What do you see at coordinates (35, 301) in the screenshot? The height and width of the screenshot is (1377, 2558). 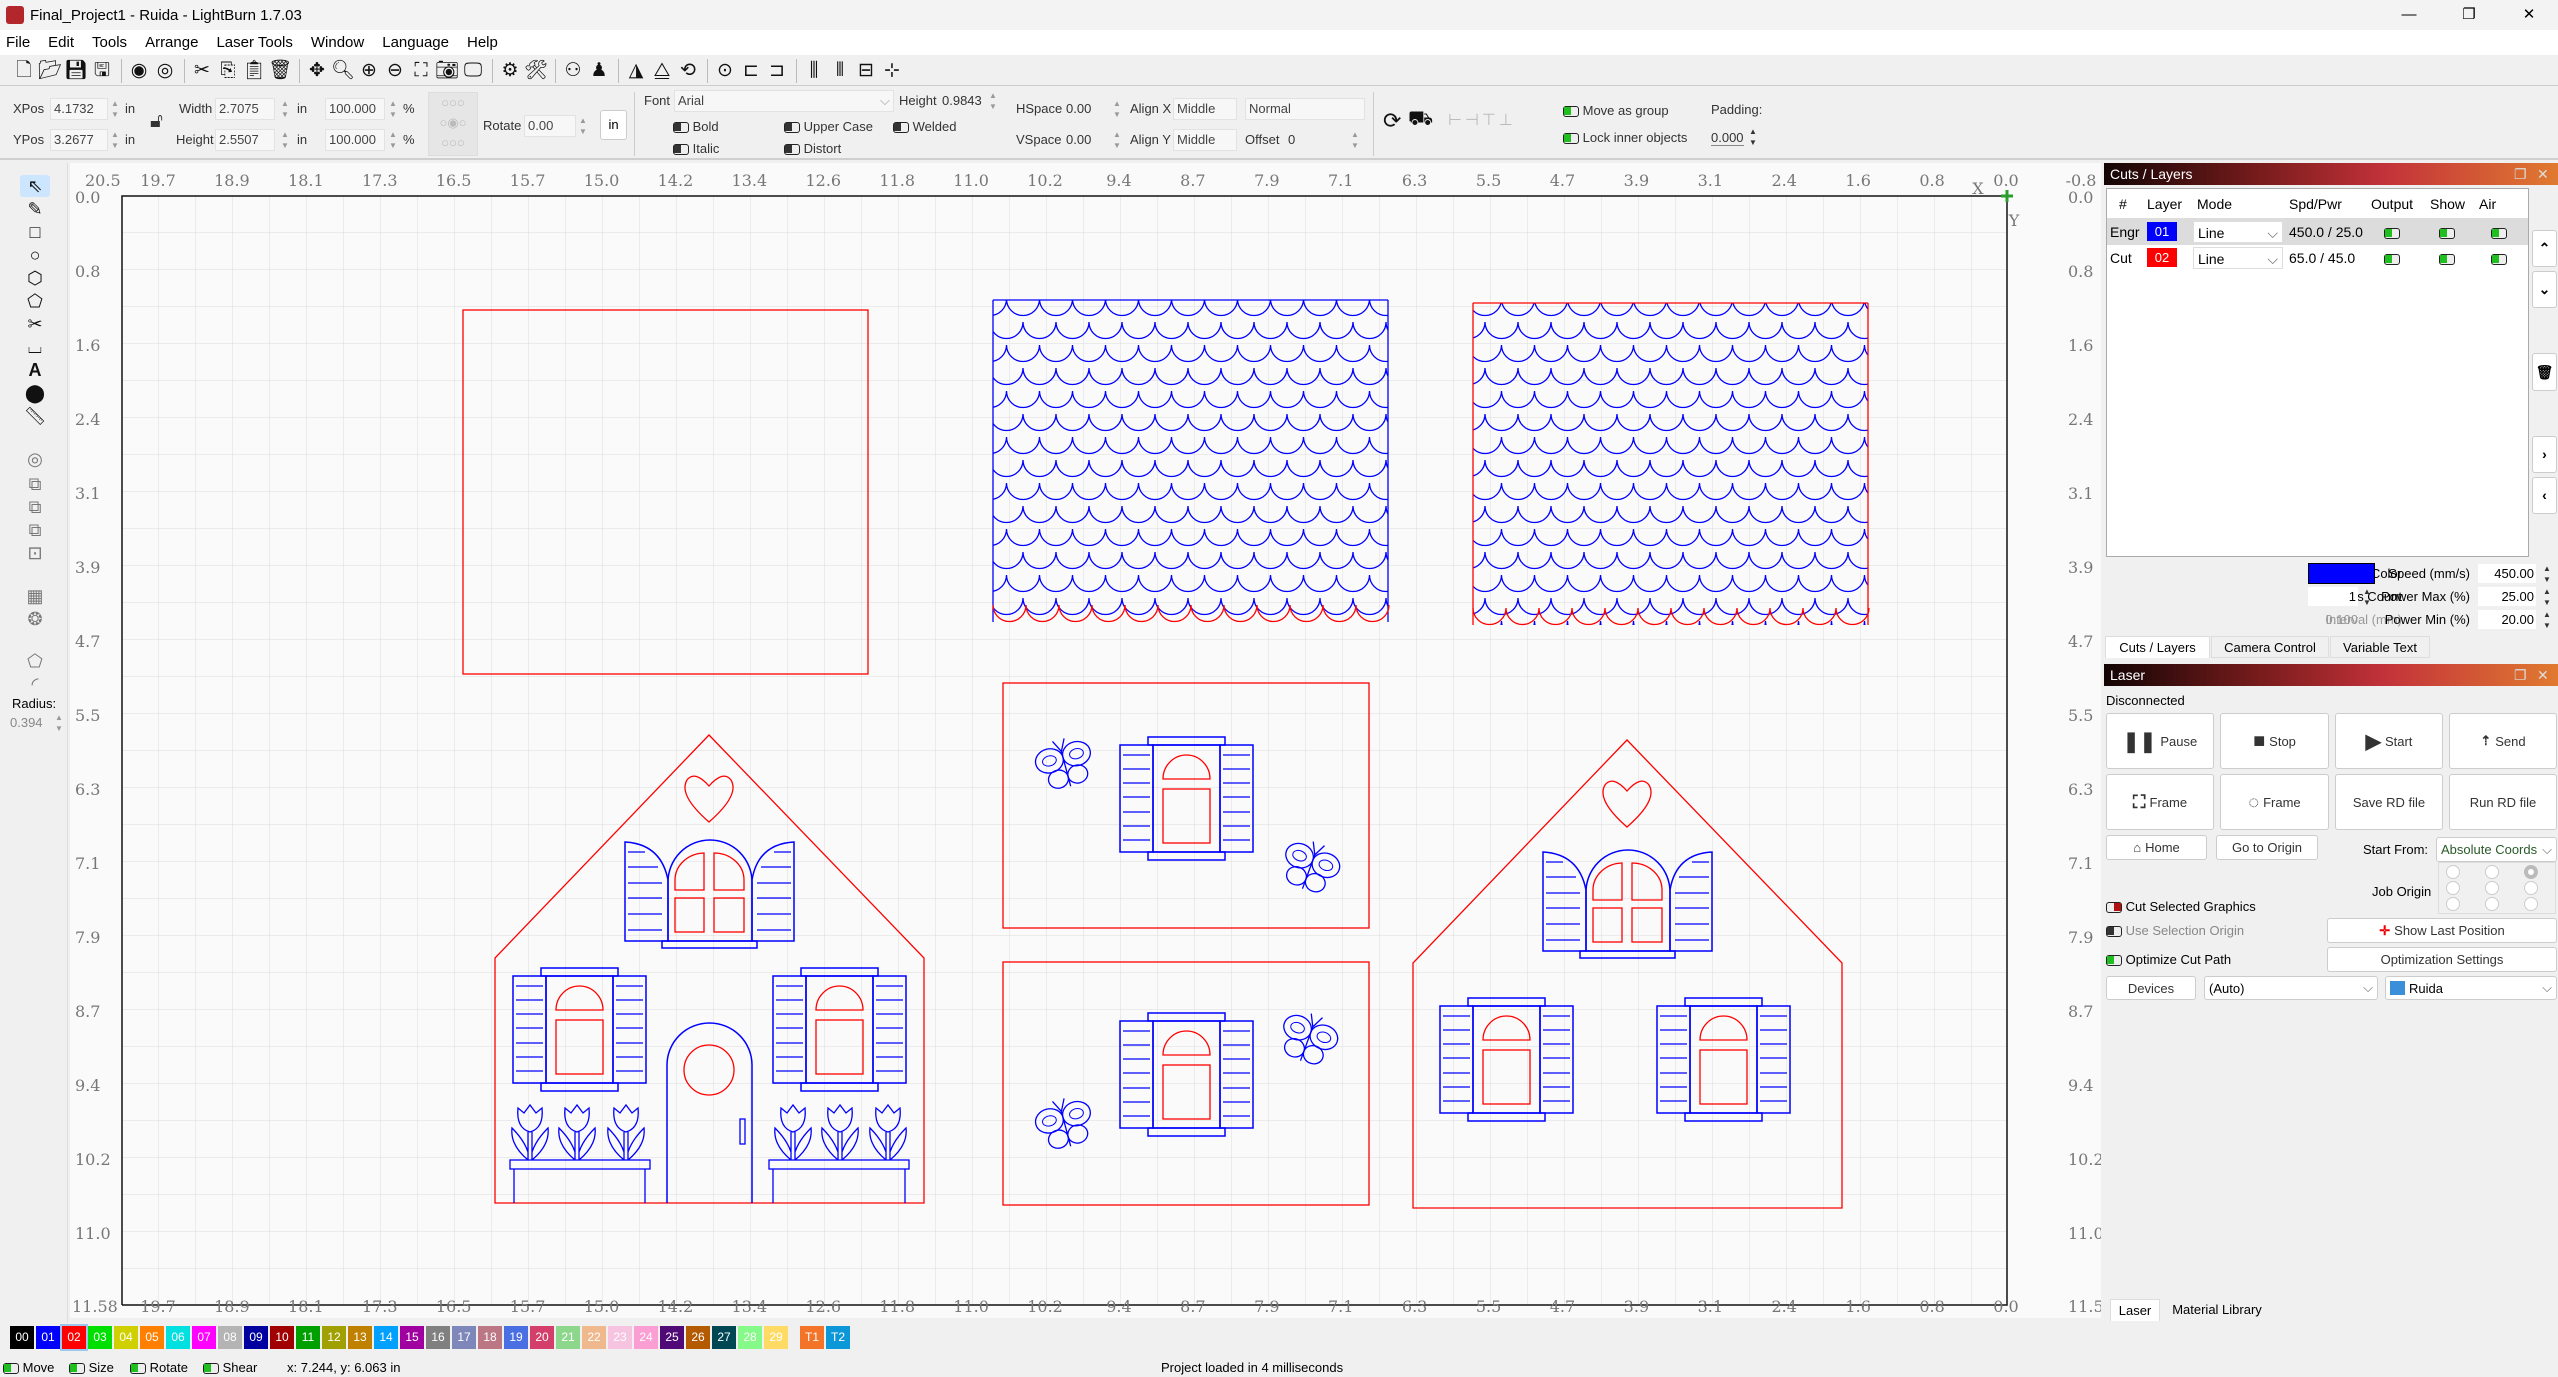 I see `edit-nodes-icon: ⬠` at bounding box center [35, 301].